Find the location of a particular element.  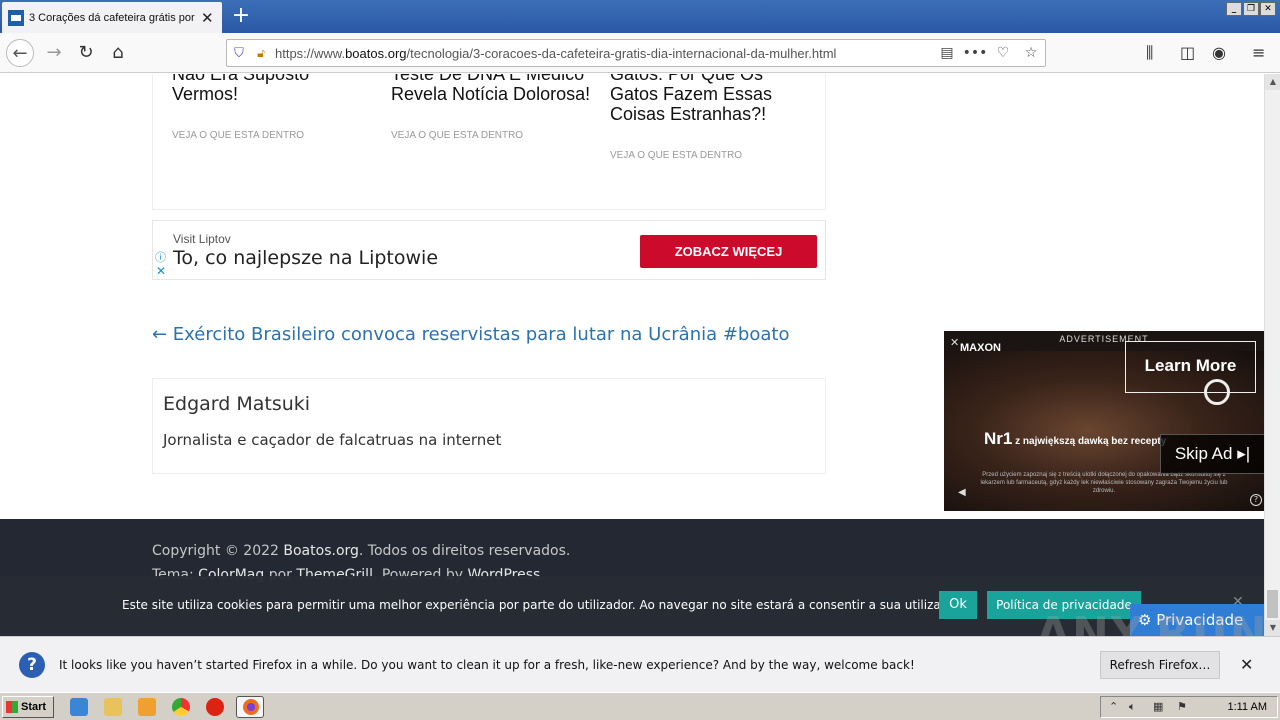

system-tray: ⌃ 🔈︎ ▦ ⚑ 1:11 AM is located at coordinates (1189, 707).